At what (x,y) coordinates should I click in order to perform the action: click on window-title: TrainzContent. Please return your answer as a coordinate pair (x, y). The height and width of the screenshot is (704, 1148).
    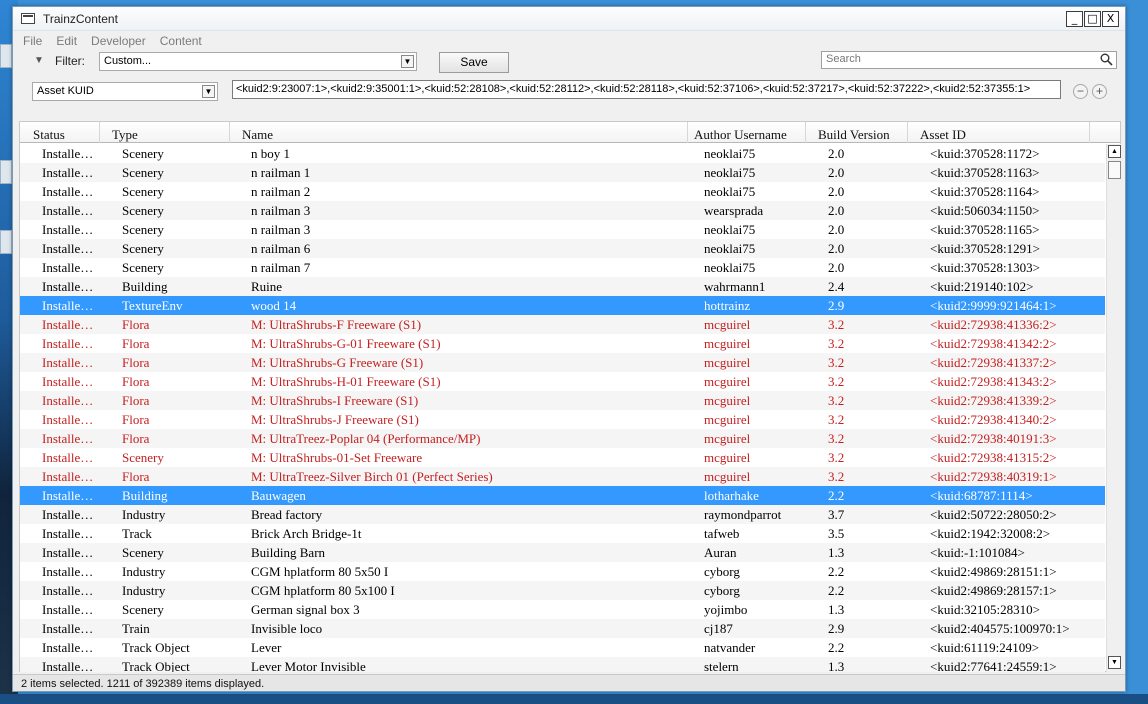
    Looking at the image, I should click on (80, 18).